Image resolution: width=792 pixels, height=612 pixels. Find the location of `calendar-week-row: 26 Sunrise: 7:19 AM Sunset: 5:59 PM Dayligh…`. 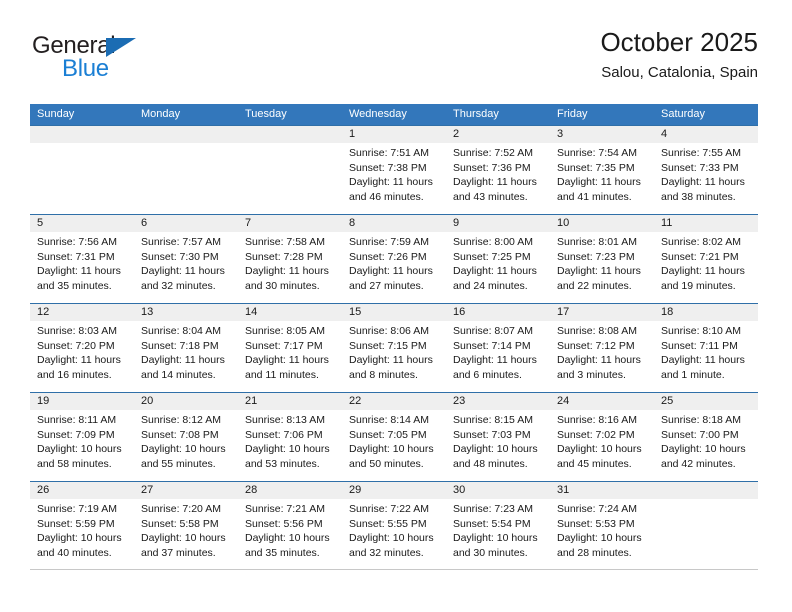

calendar-week-row: 26 Sunrise: 7:19 AM Sunset: 5:59 PM Dayligh… is located at coordinates (394, 525).